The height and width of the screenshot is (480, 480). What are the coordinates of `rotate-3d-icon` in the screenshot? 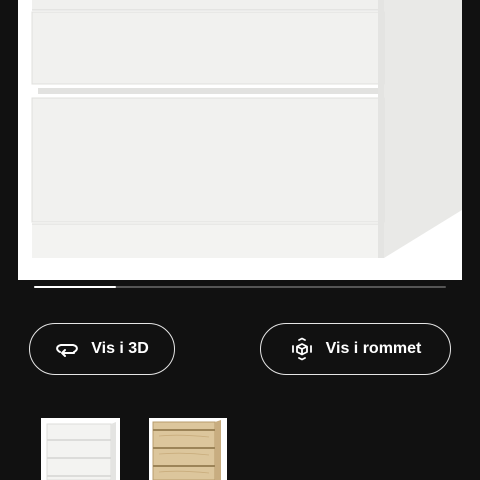 It's located at (67, 349).